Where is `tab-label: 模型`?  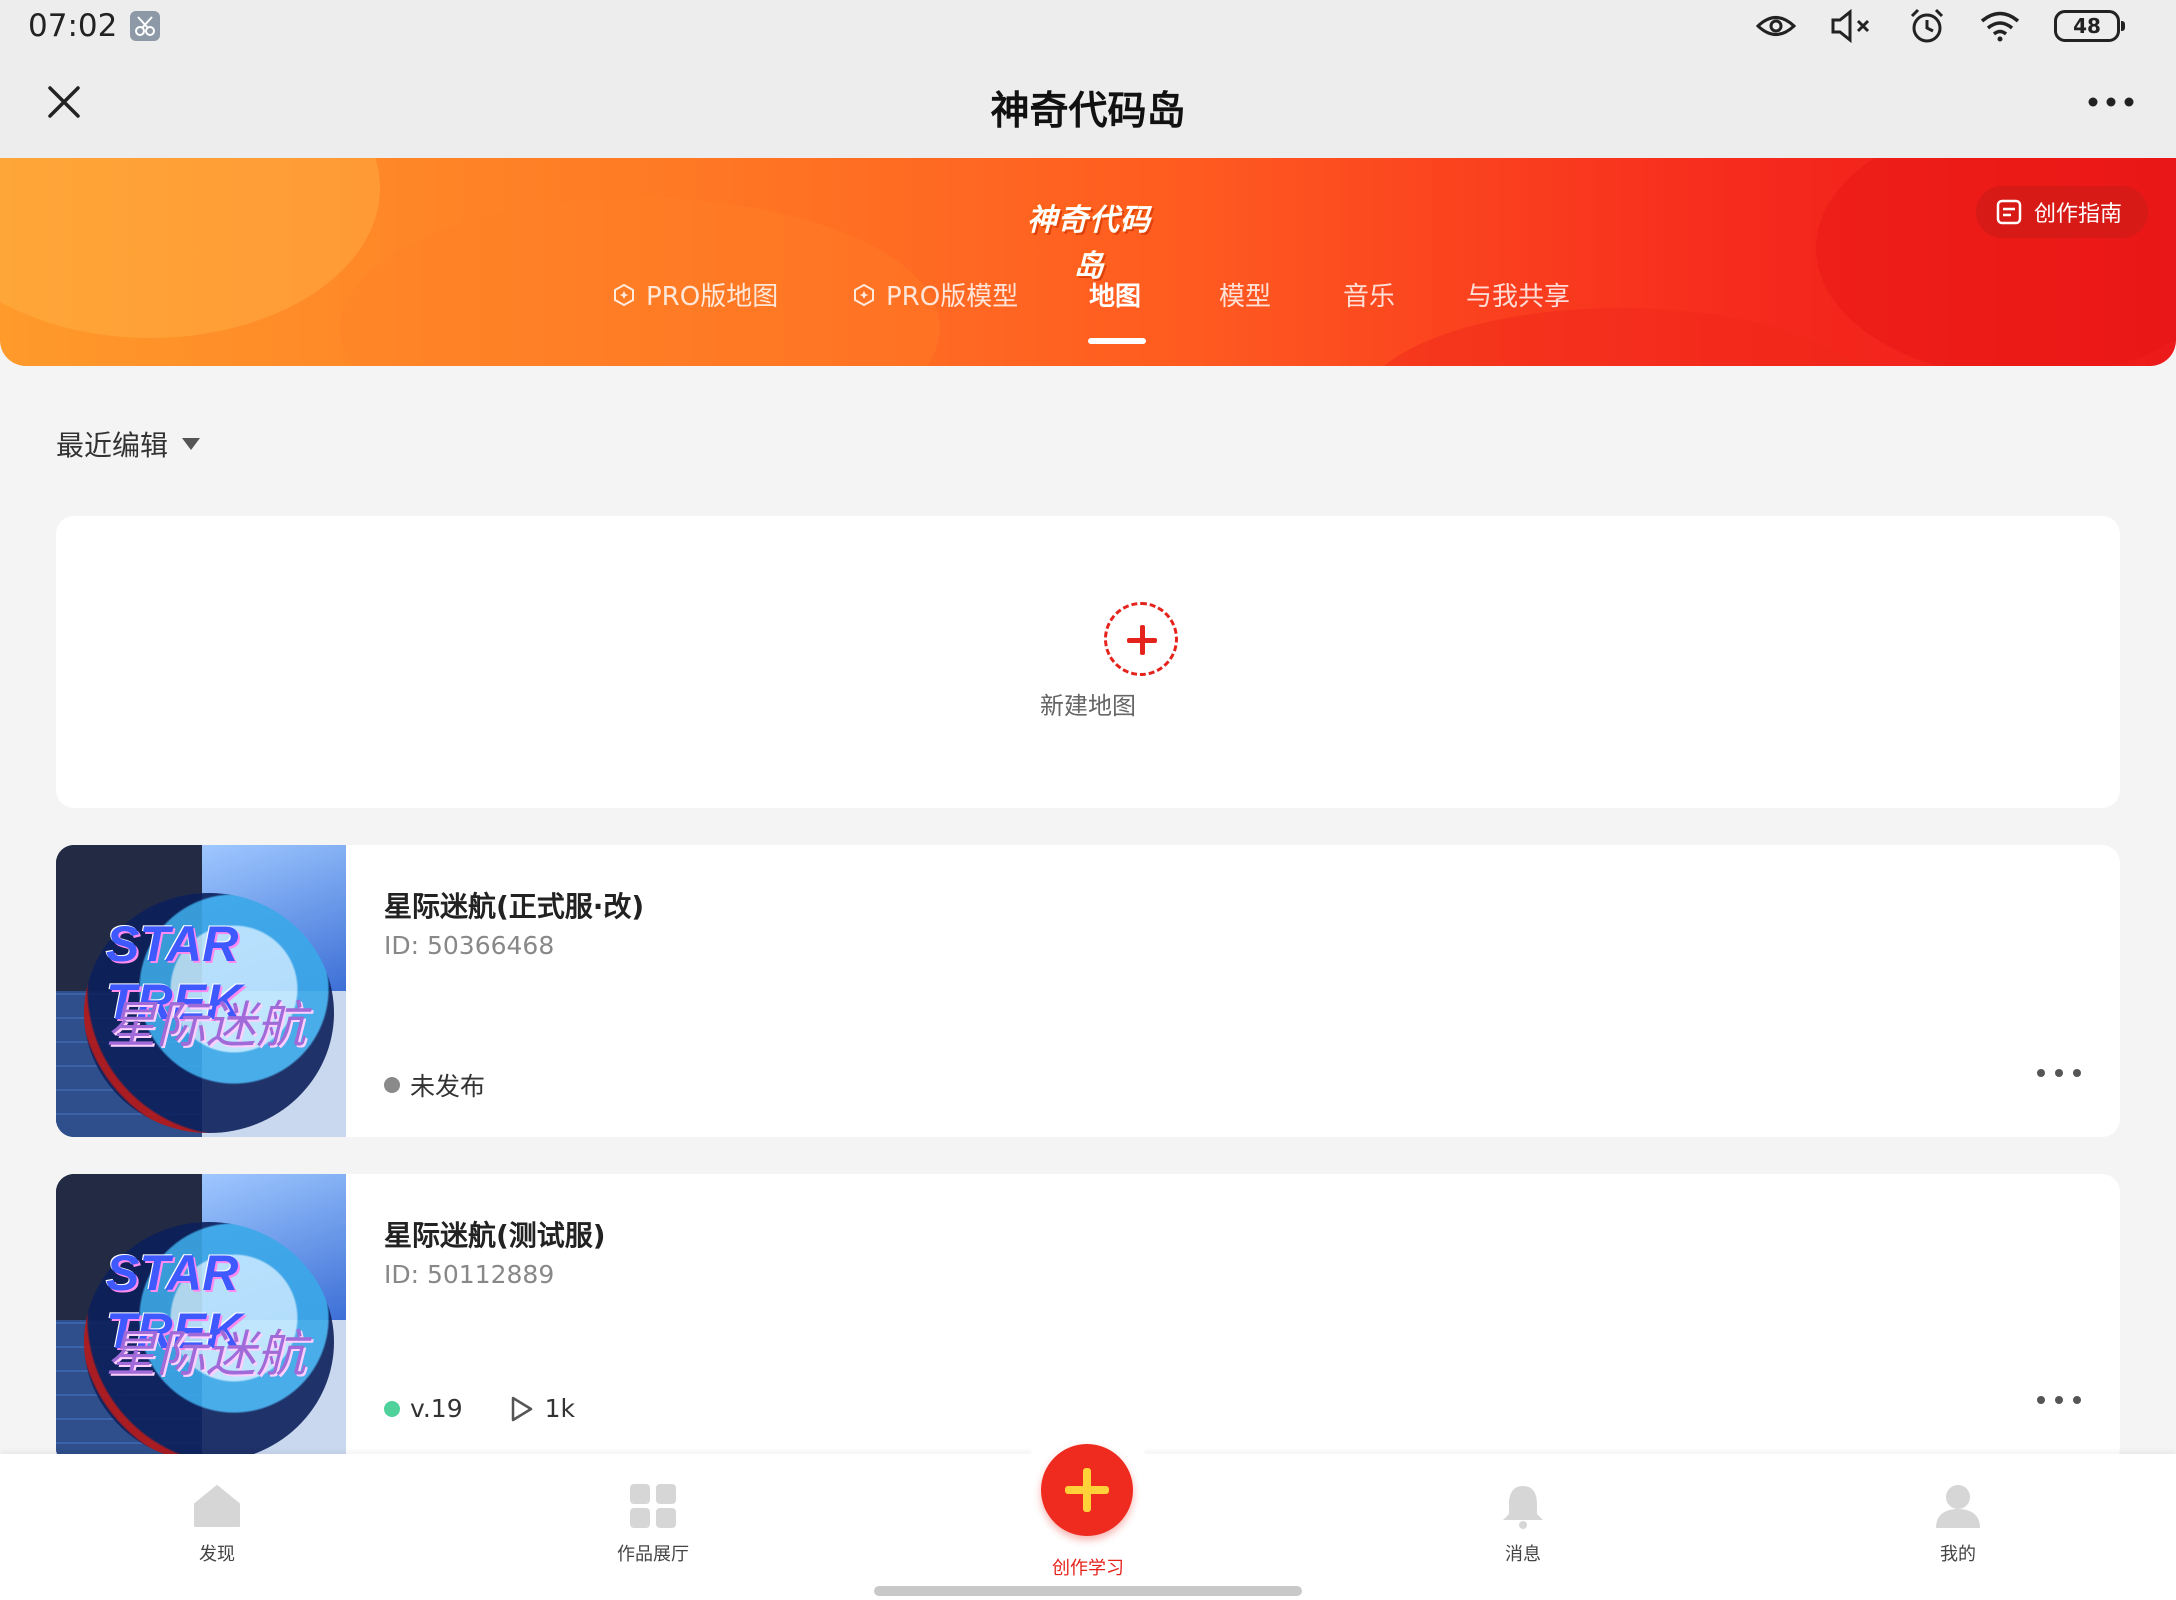 tab-label: 模型 is located at coordinates (1245, 297).